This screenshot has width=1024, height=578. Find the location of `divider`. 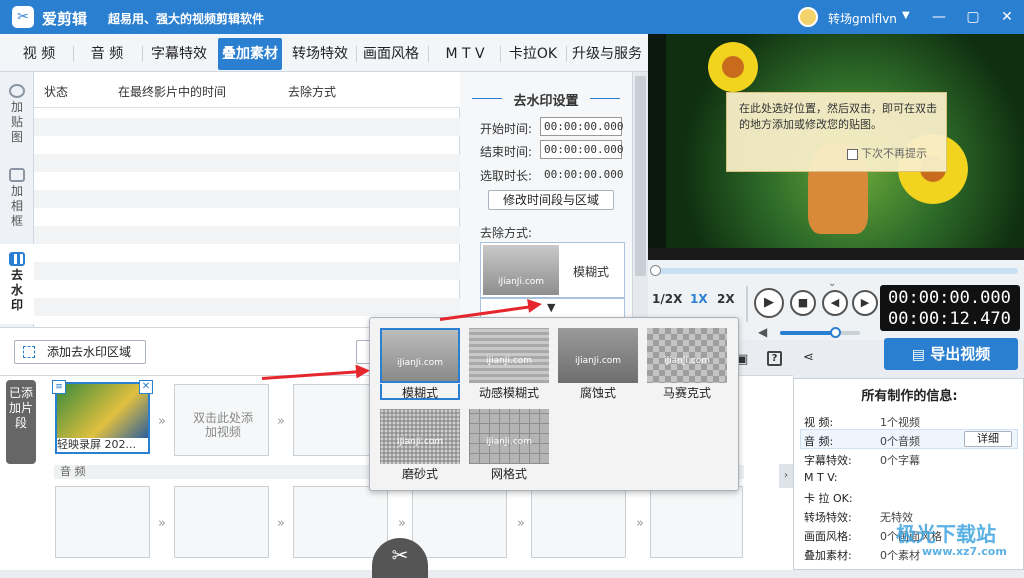

divider is located at coordinates (747, 304).